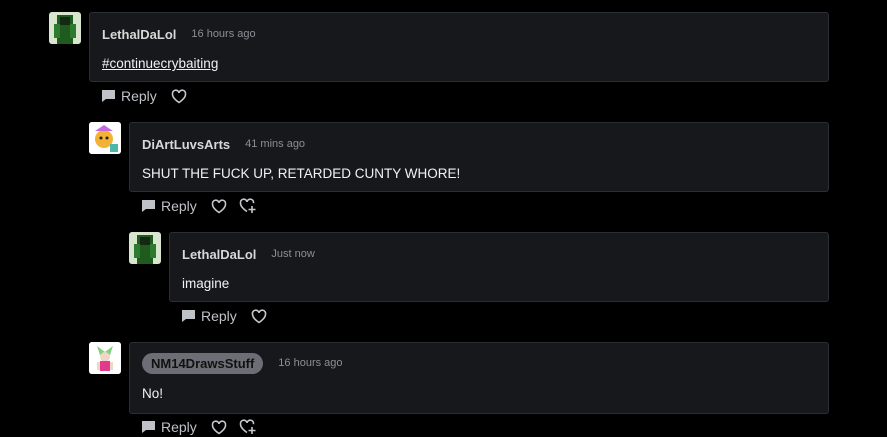  Describe the element at coordinates (301, 173) in the screenshot. I see `comment-text: SHUT THE FUCK UP, RETARDED CUNTY WHORE!` at that location.